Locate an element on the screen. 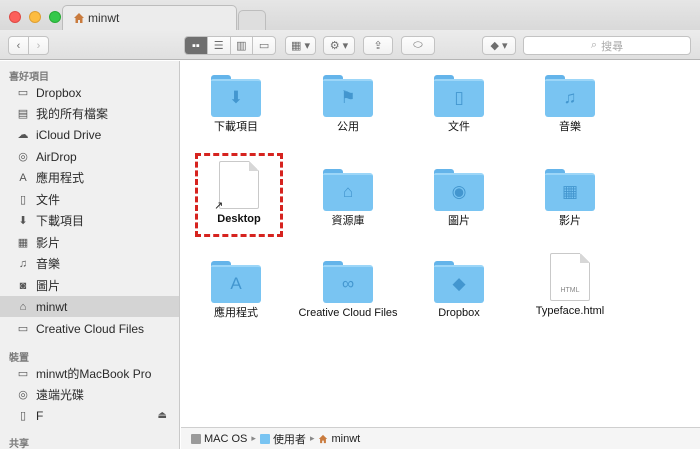 The image size is (700, 449). file-label: 資源庫 is located at coordinates (348, 221).